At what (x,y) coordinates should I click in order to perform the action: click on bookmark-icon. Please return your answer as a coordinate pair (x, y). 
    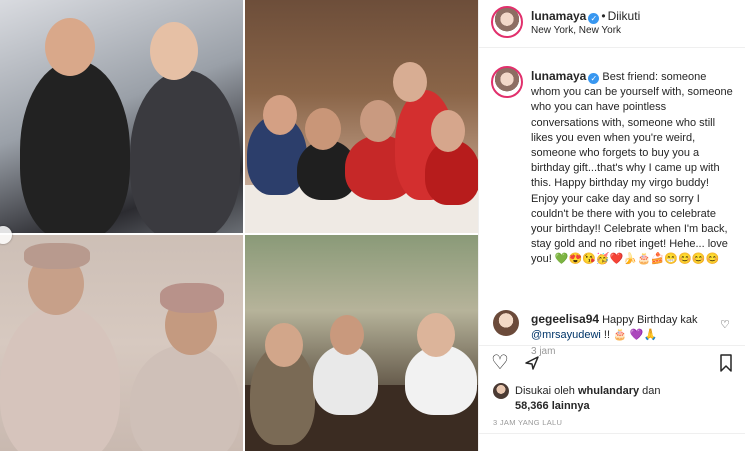
    Looking at the image, I should click on (726, 365).